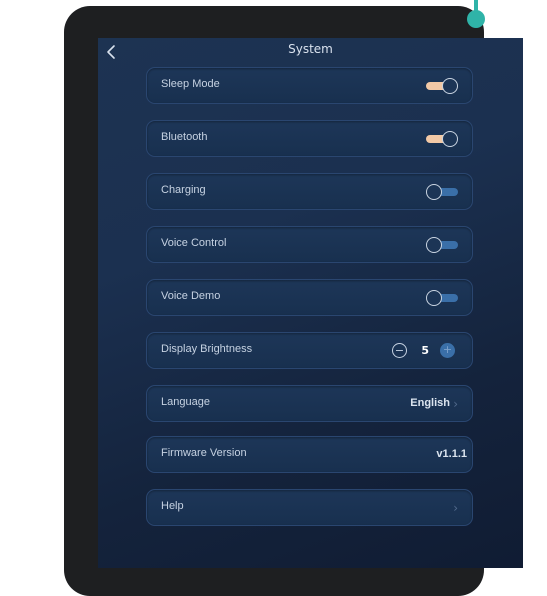 The image size is (547, 596). I want to click on setting-label: Help, so click(172, 506).